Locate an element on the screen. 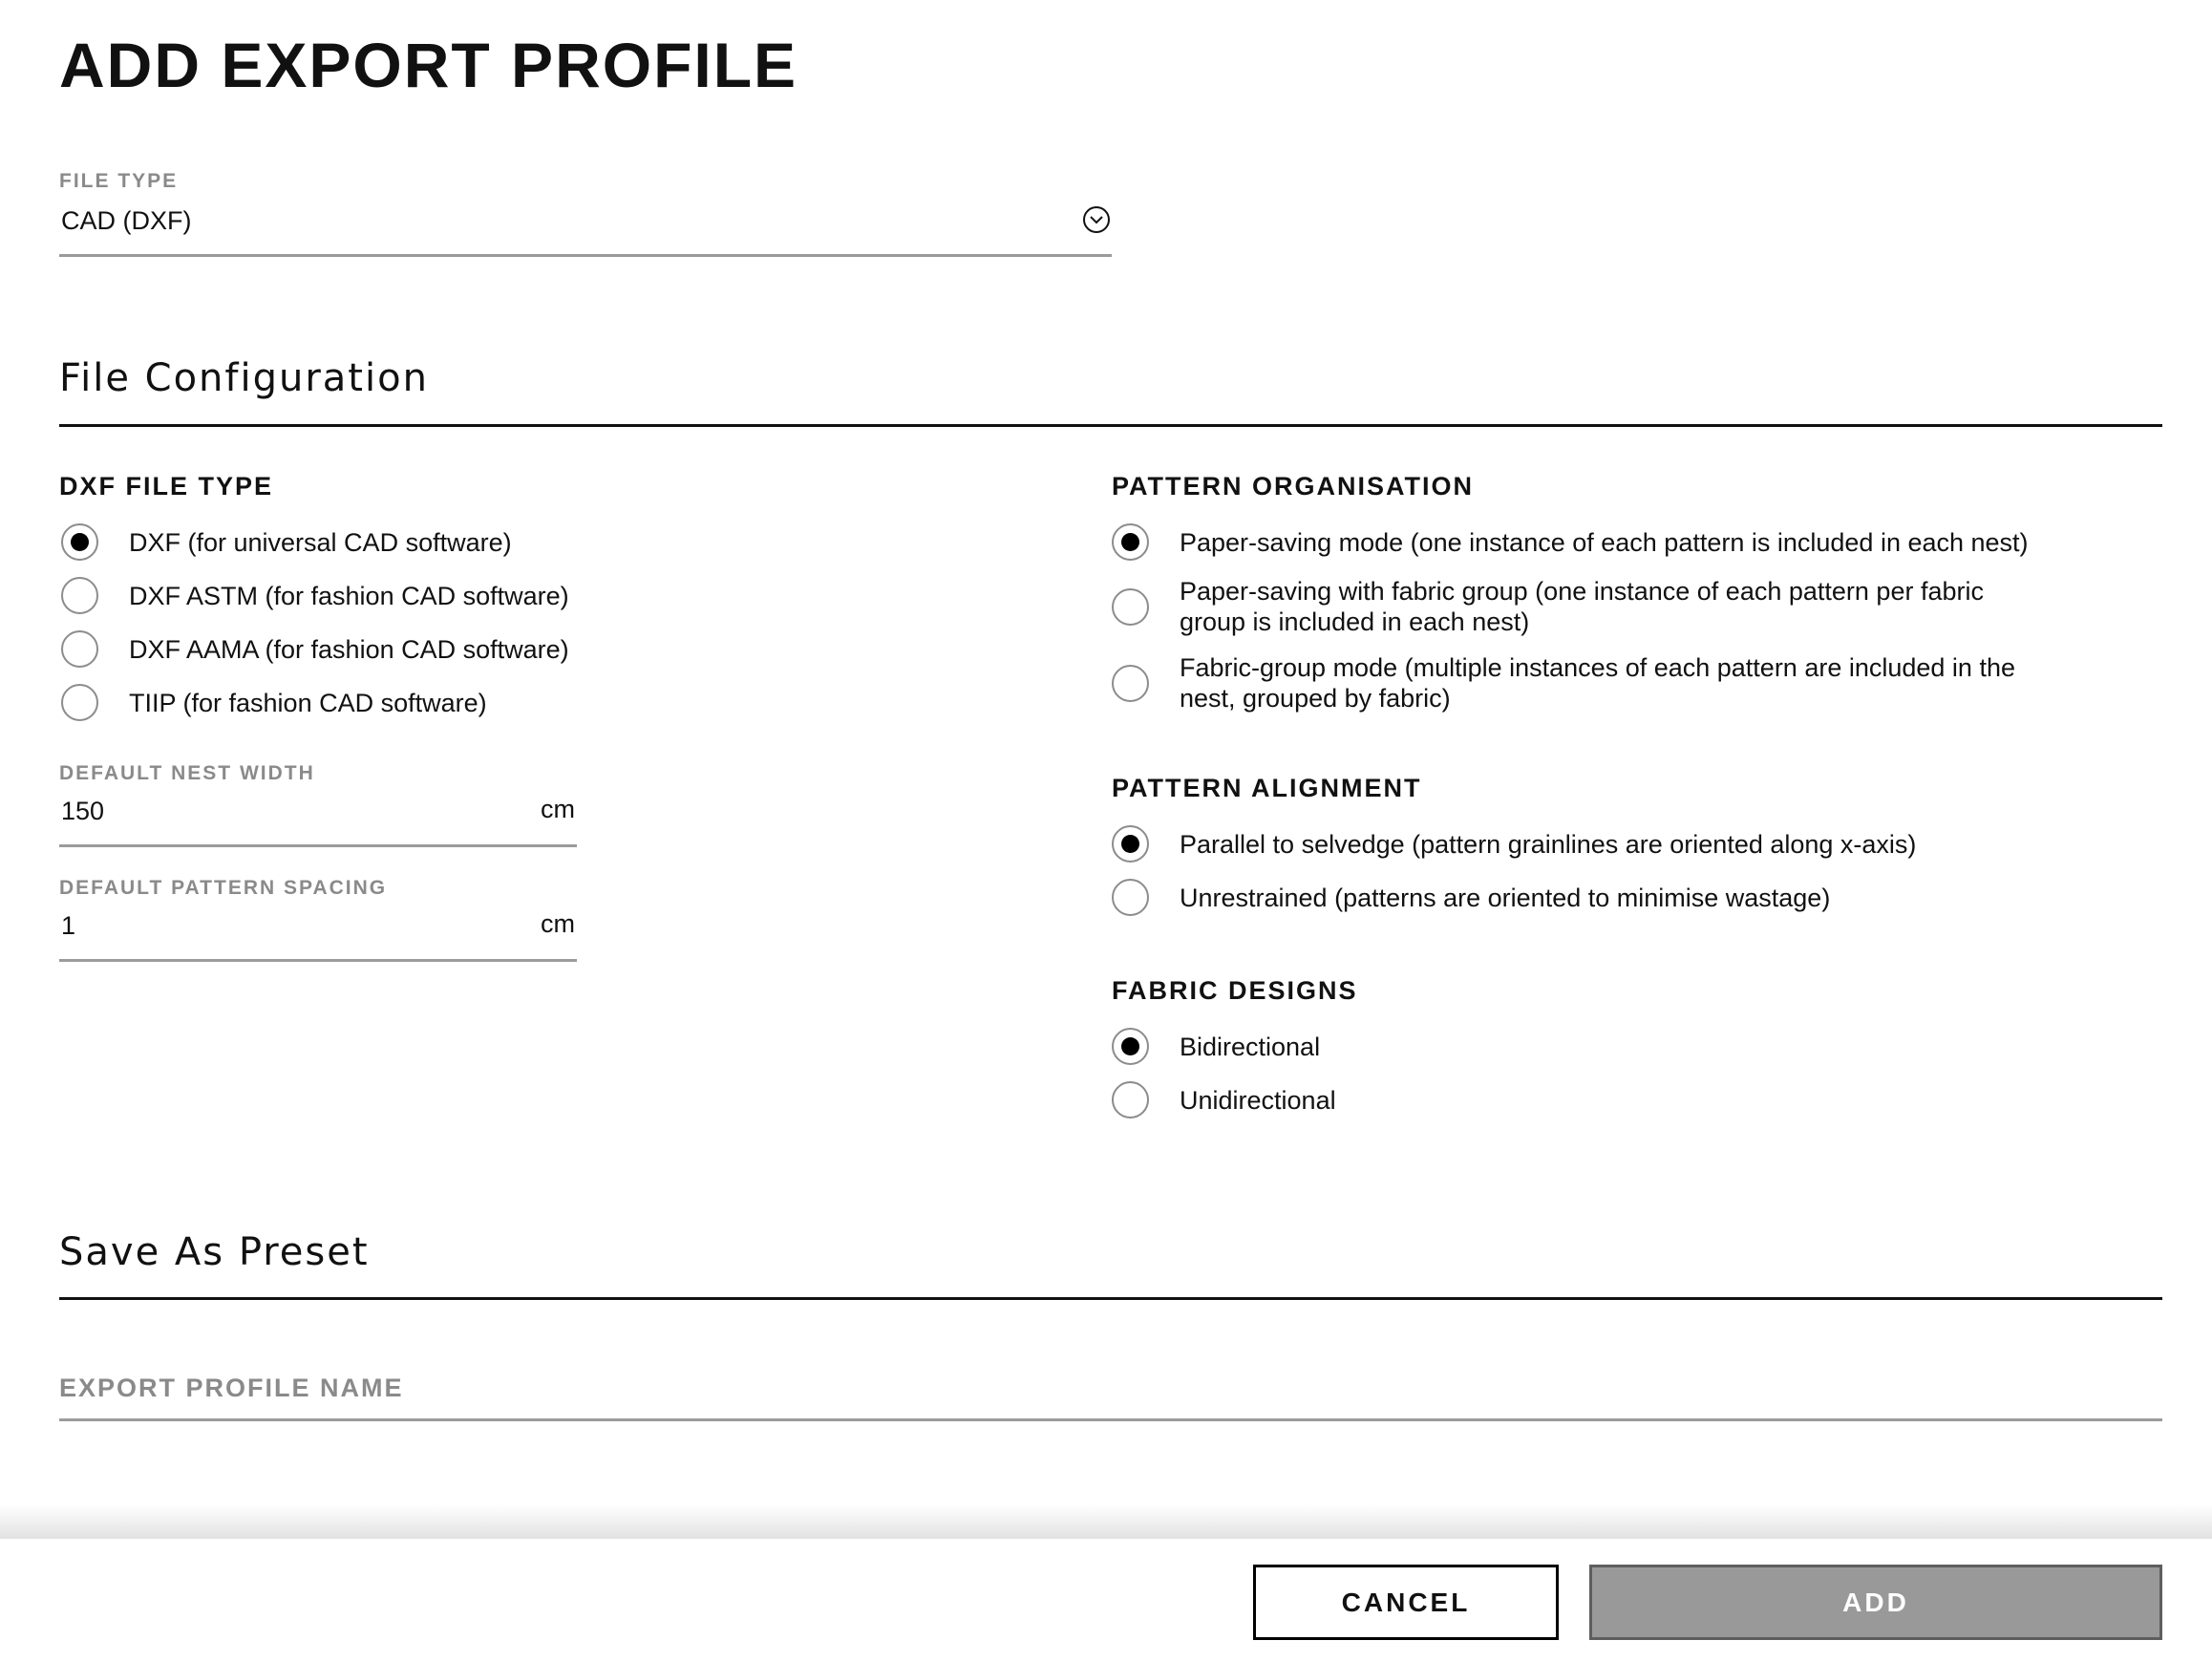  fabric-designs-option-unidirectional: Unidirectional is located at coordinates (1224, 1100).